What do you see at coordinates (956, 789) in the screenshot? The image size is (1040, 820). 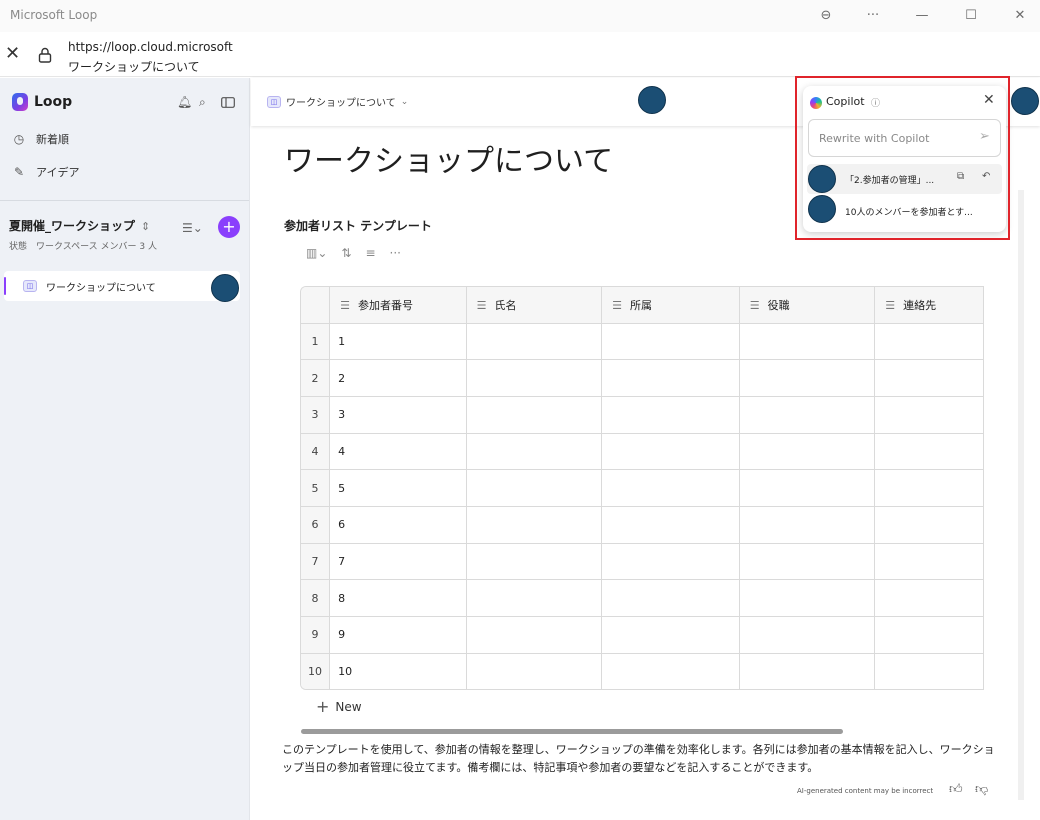 I see `thumbs-up-icon: 👍︎` at bounding box center [956, 789].